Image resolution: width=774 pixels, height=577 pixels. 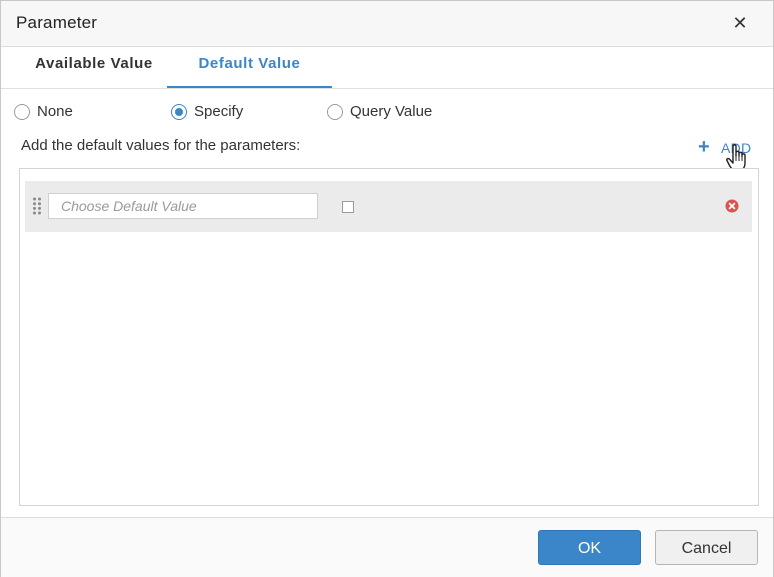 I want to click on dialog-footer: OK Cancel, so click(x=387, y=547).